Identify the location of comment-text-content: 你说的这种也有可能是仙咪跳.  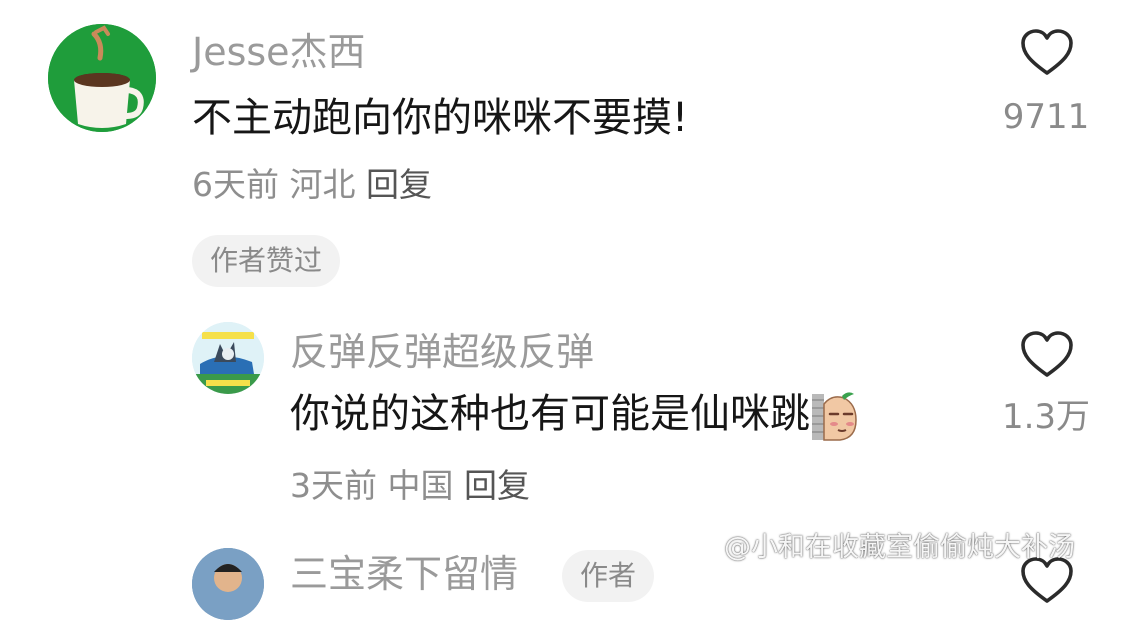
(550, 414).